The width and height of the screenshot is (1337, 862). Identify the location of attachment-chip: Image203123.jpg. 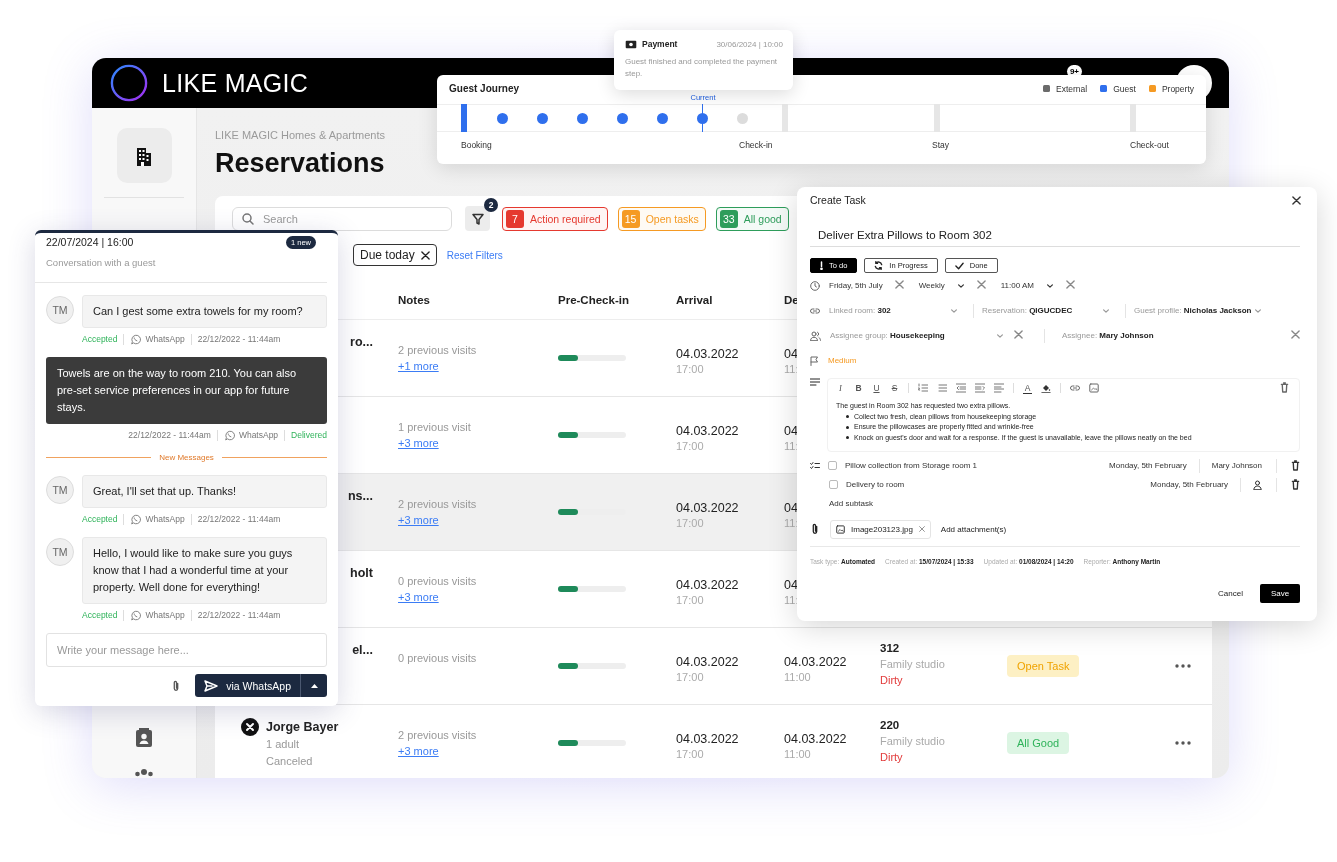
(880, 529).